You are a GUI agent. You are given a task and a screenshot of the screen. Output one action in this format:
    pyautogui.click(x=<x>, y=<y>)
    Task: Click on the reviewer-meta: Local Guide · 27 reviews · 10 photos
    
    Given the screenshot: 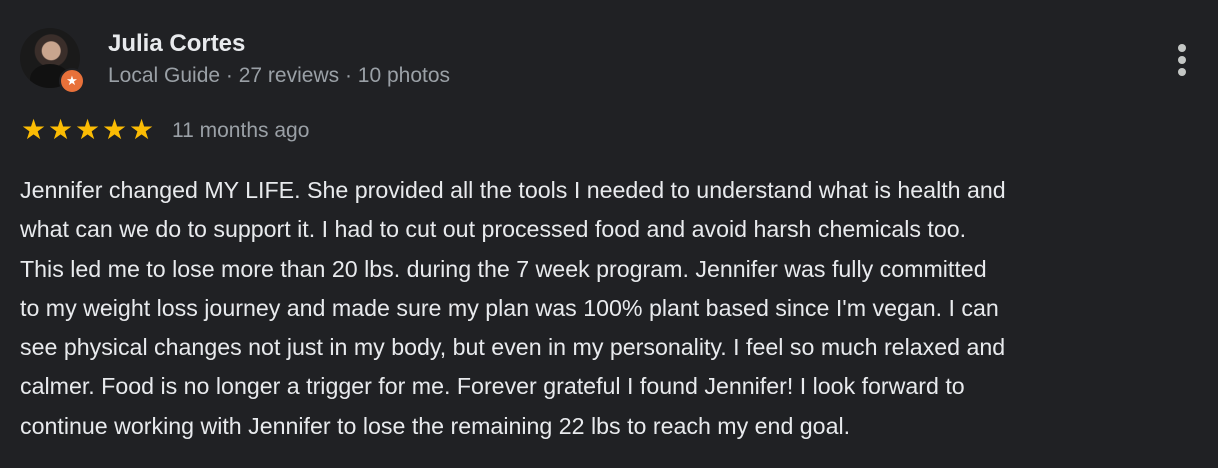 What is the action you would take?
    pyautogui.click(x=279, y=76)
    